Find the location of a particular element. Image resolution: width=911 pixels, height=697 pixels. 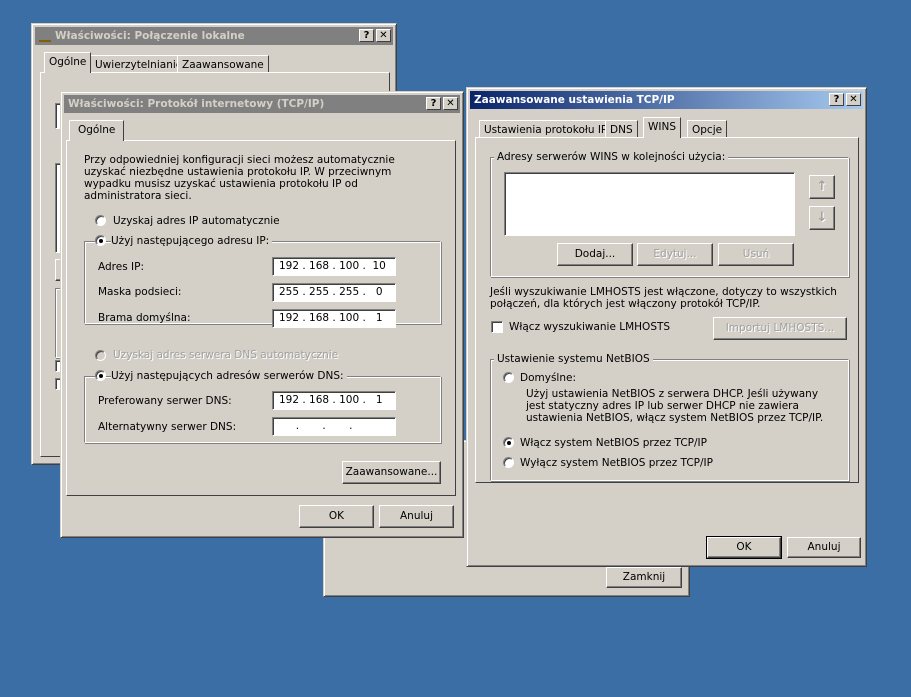

netbios-enable-radio is located at coordinates (508, 442).